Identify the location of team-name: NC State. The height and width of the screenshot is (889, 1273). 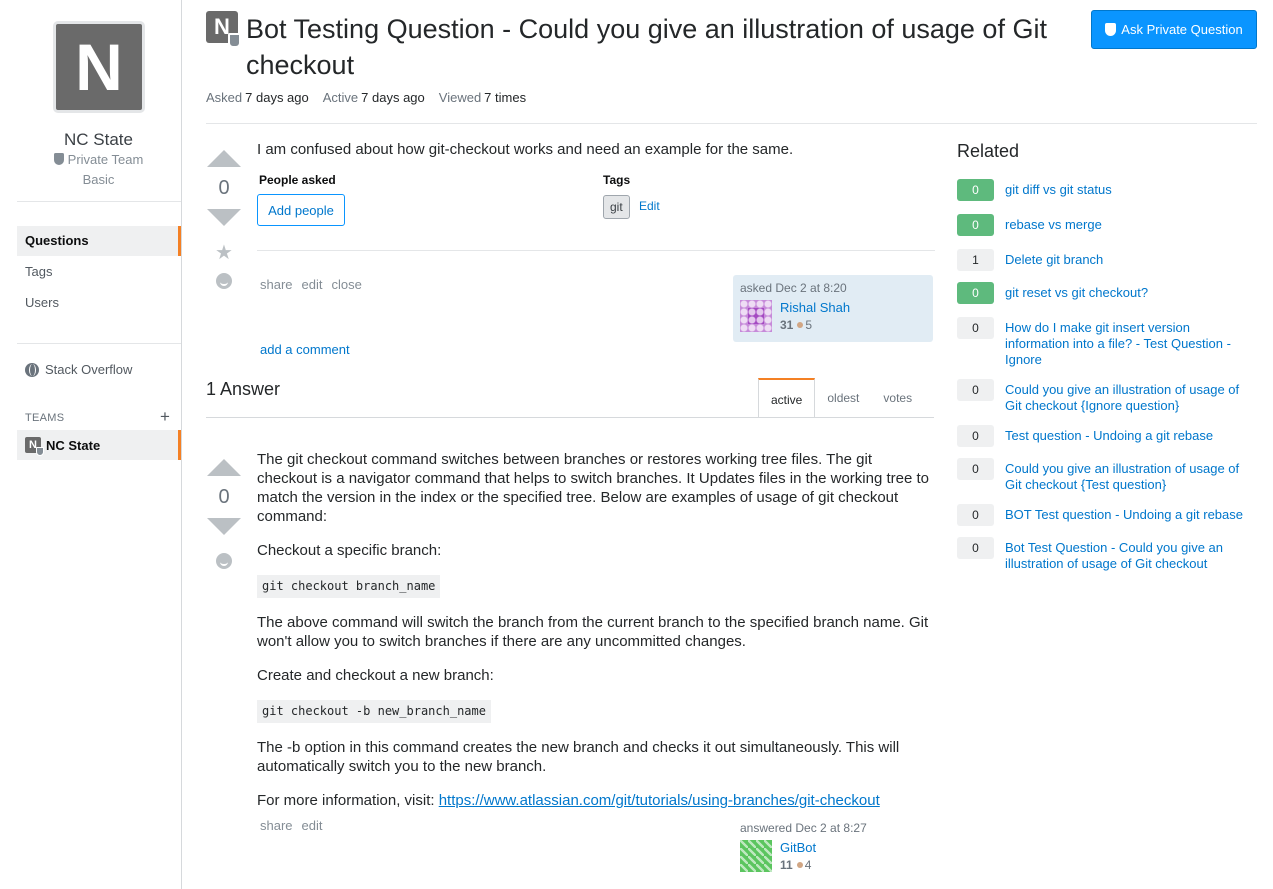
(98, 140).